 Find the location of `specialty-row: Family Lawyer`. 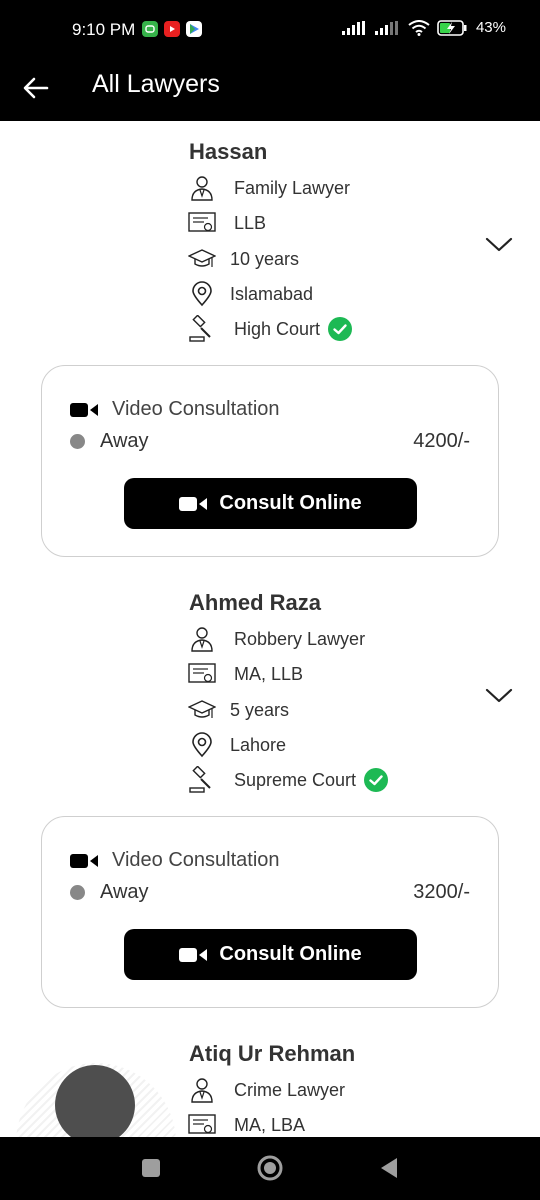

specialty-row: Family Lawyer is located at coordinates (269, 188).